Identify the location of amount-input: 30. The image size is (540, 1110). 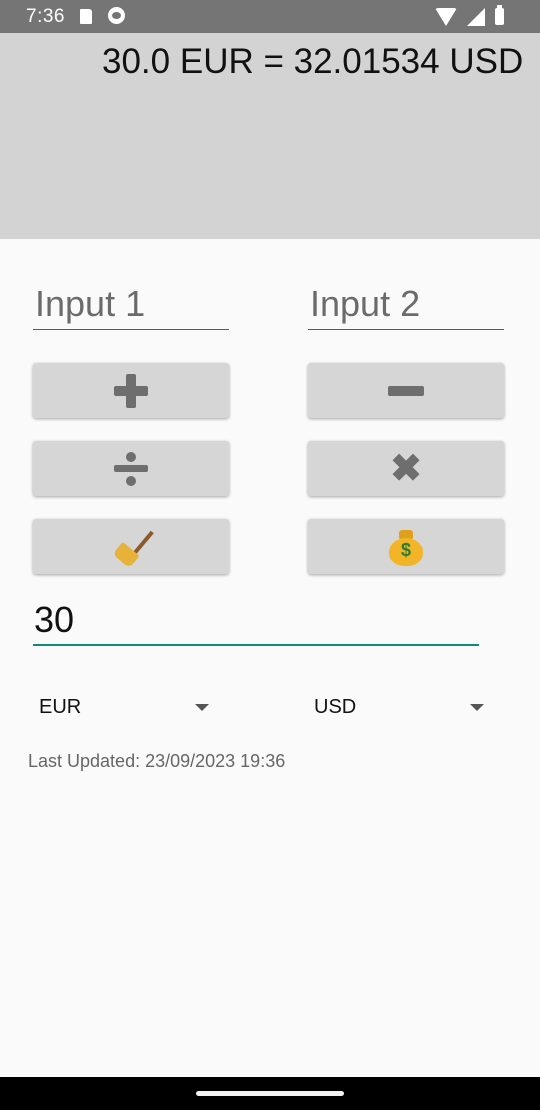
(256, 620).